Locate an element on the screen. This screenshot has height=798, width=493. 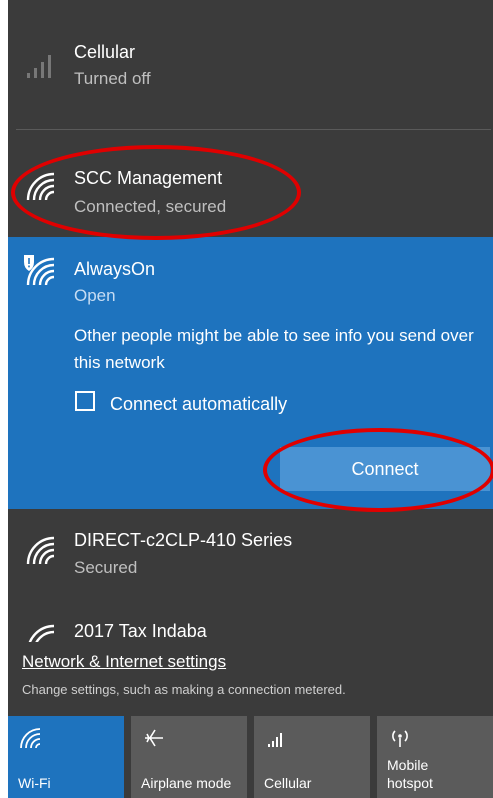
network-name: AlwaysOn is located at coordinates (115, 269).